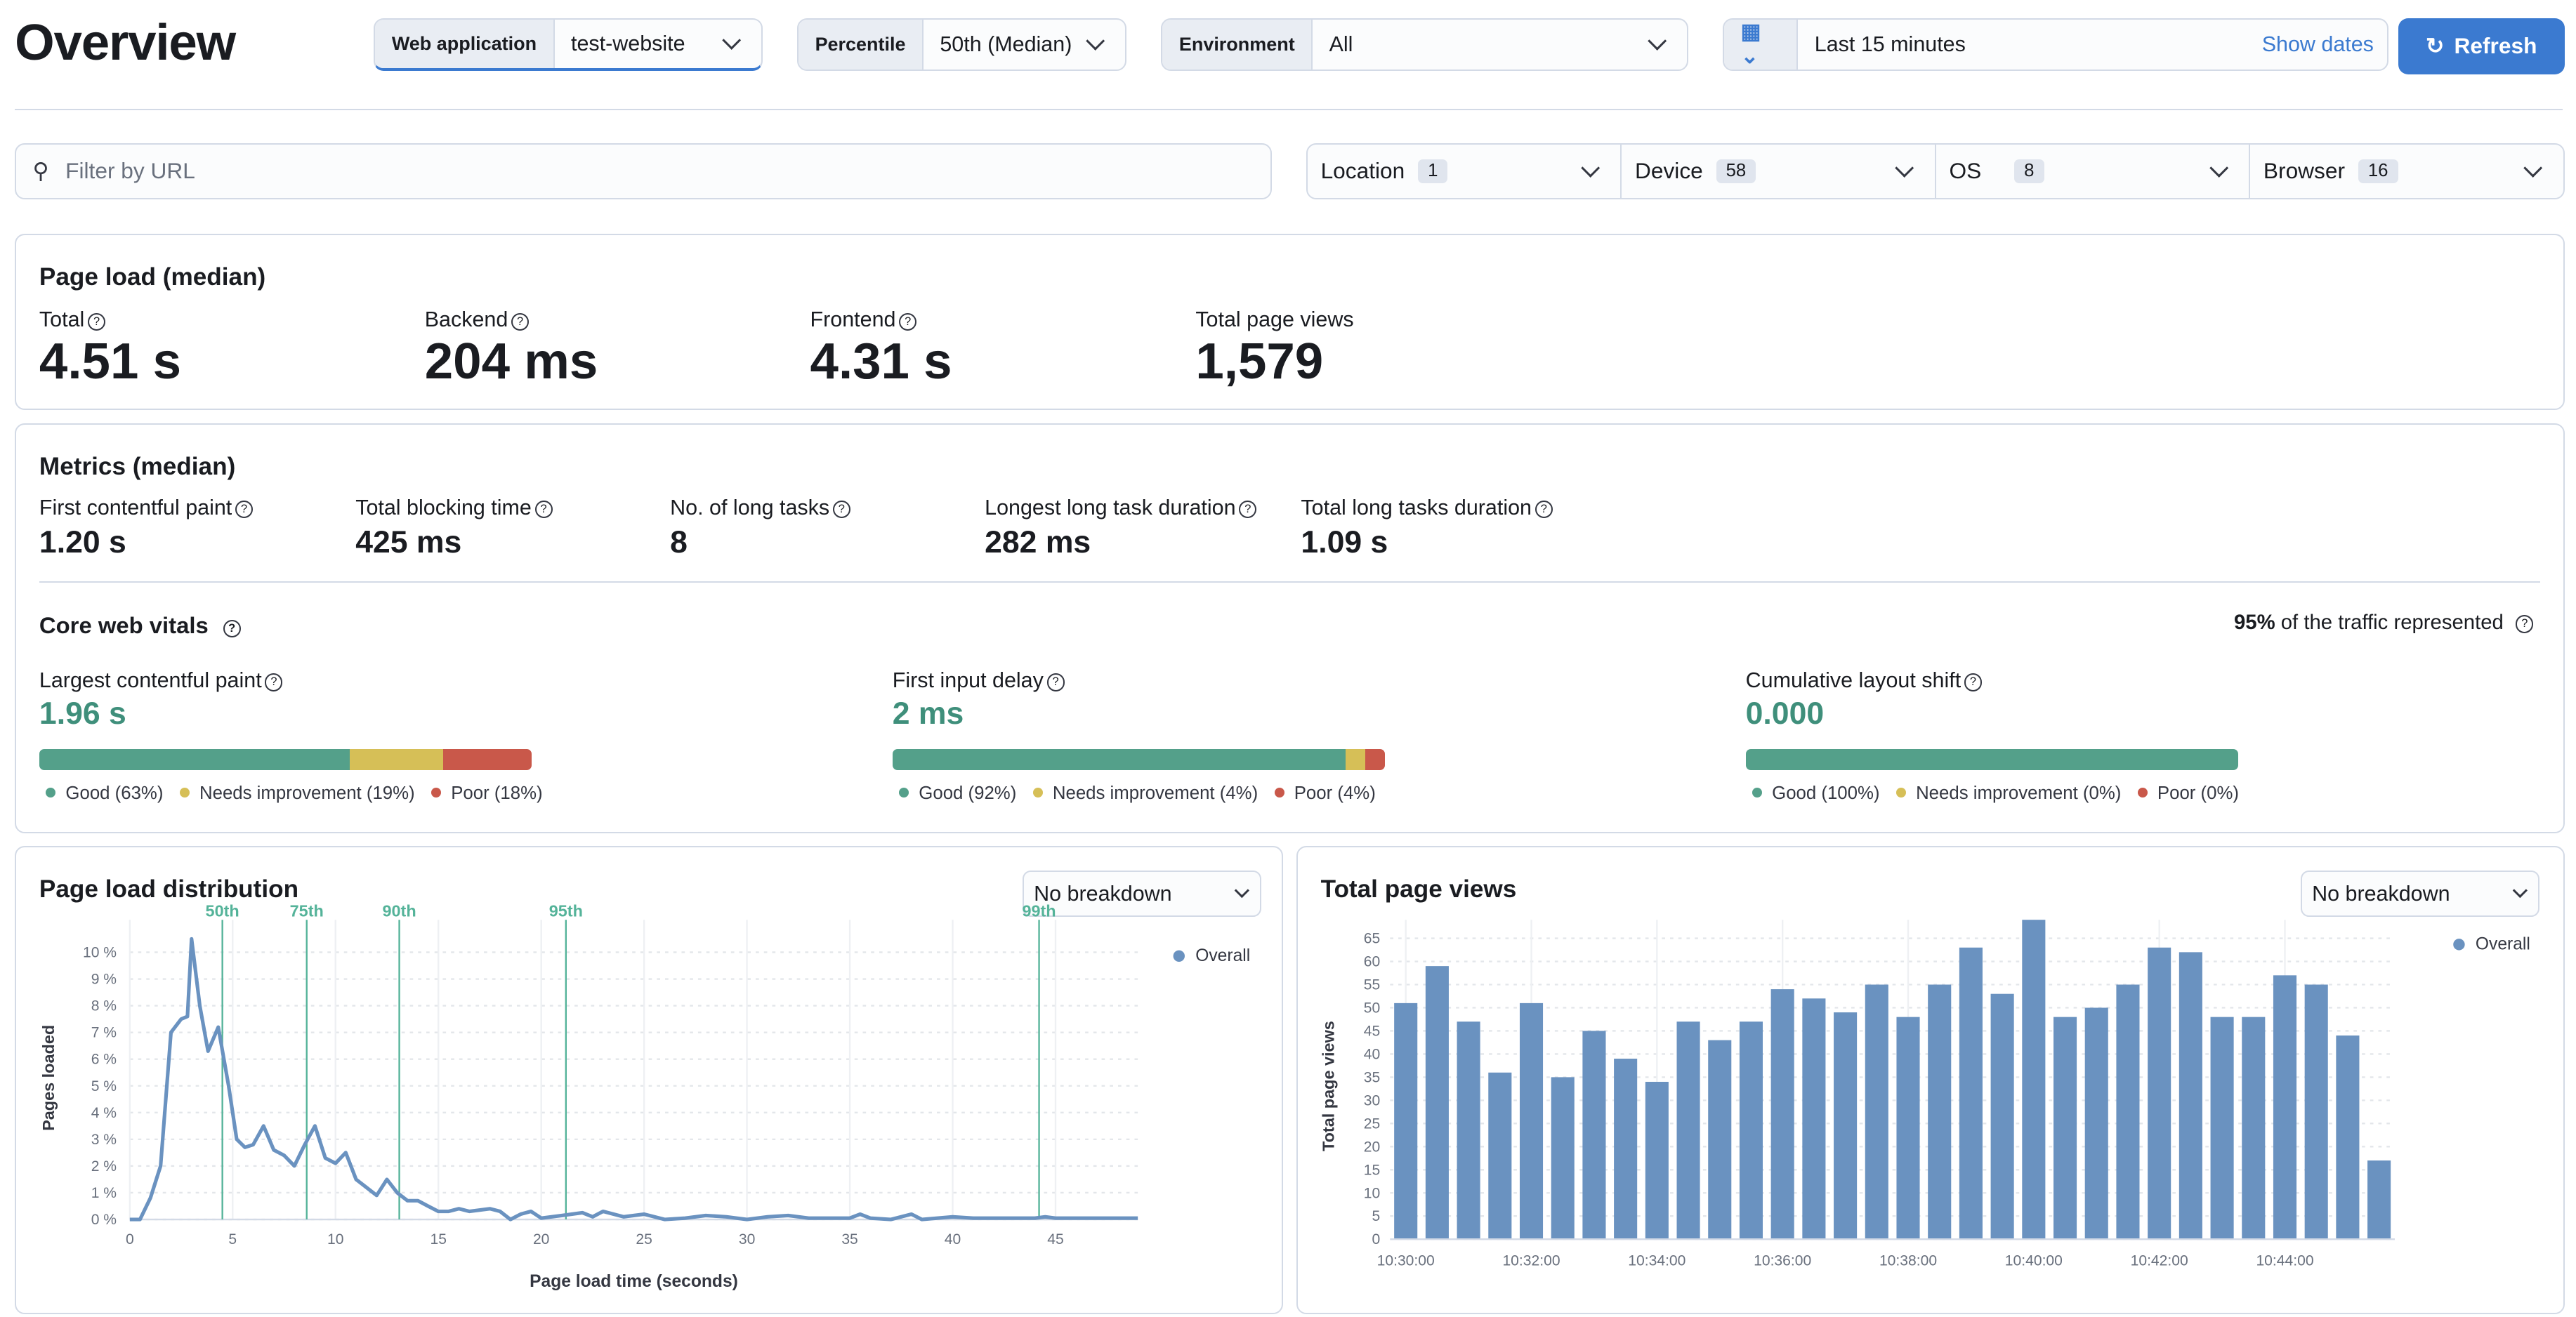  Describe the element at coordinates (1372, 1194) in the screenshot. I see `y-tick-label: 10` at that location.